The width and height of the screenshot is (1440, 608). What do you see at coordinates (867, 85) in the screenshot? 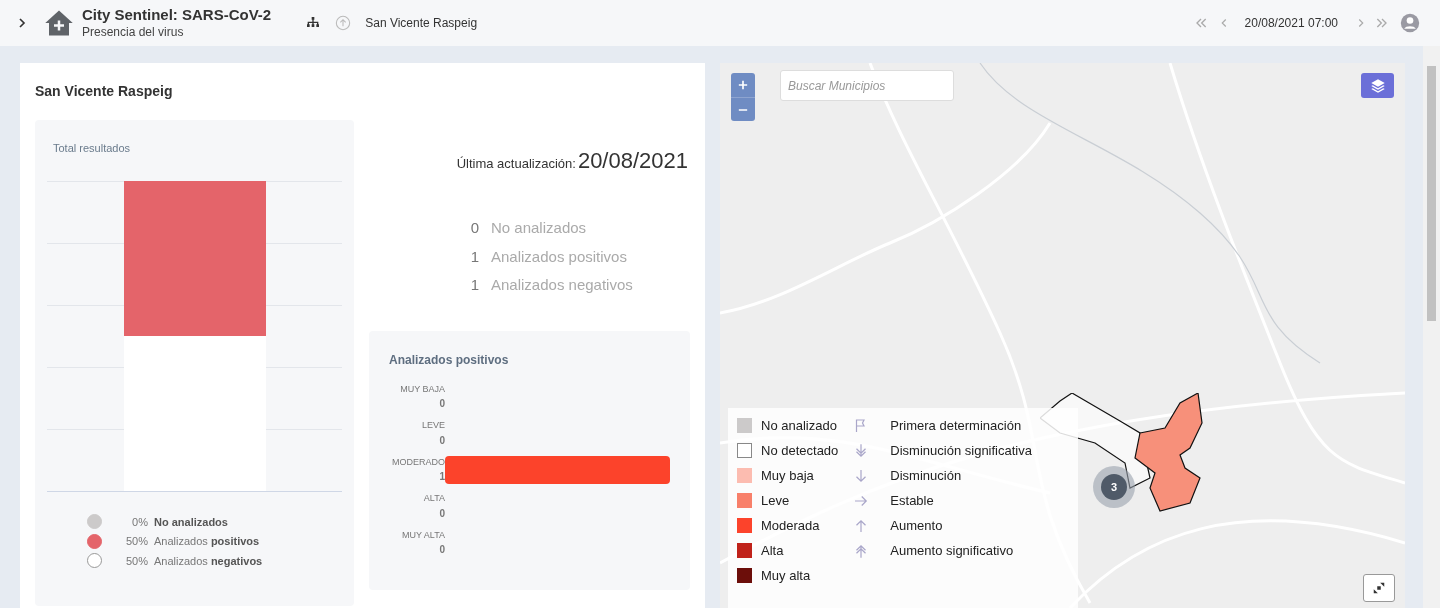
I see `search-field: Buscar Municipios` at bounding box center [867, 85].